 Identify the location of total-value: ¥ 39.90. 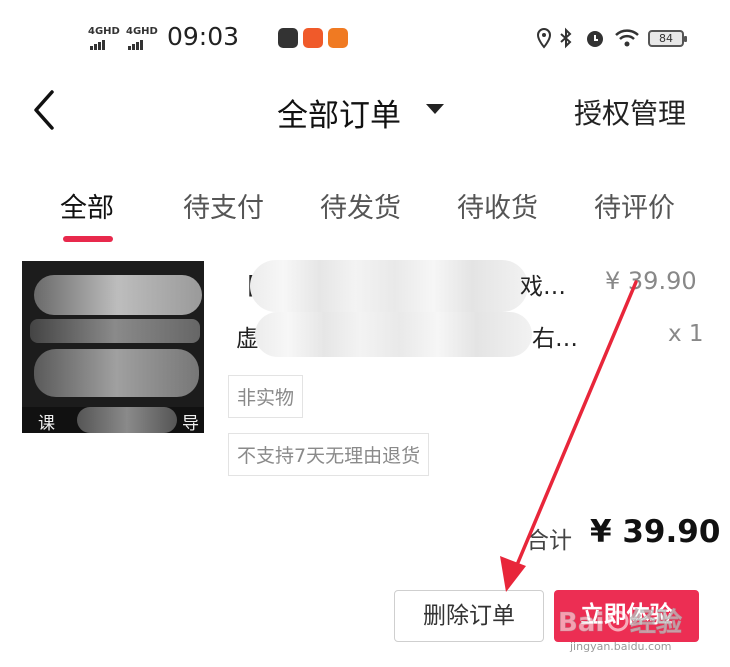
(655, 532).